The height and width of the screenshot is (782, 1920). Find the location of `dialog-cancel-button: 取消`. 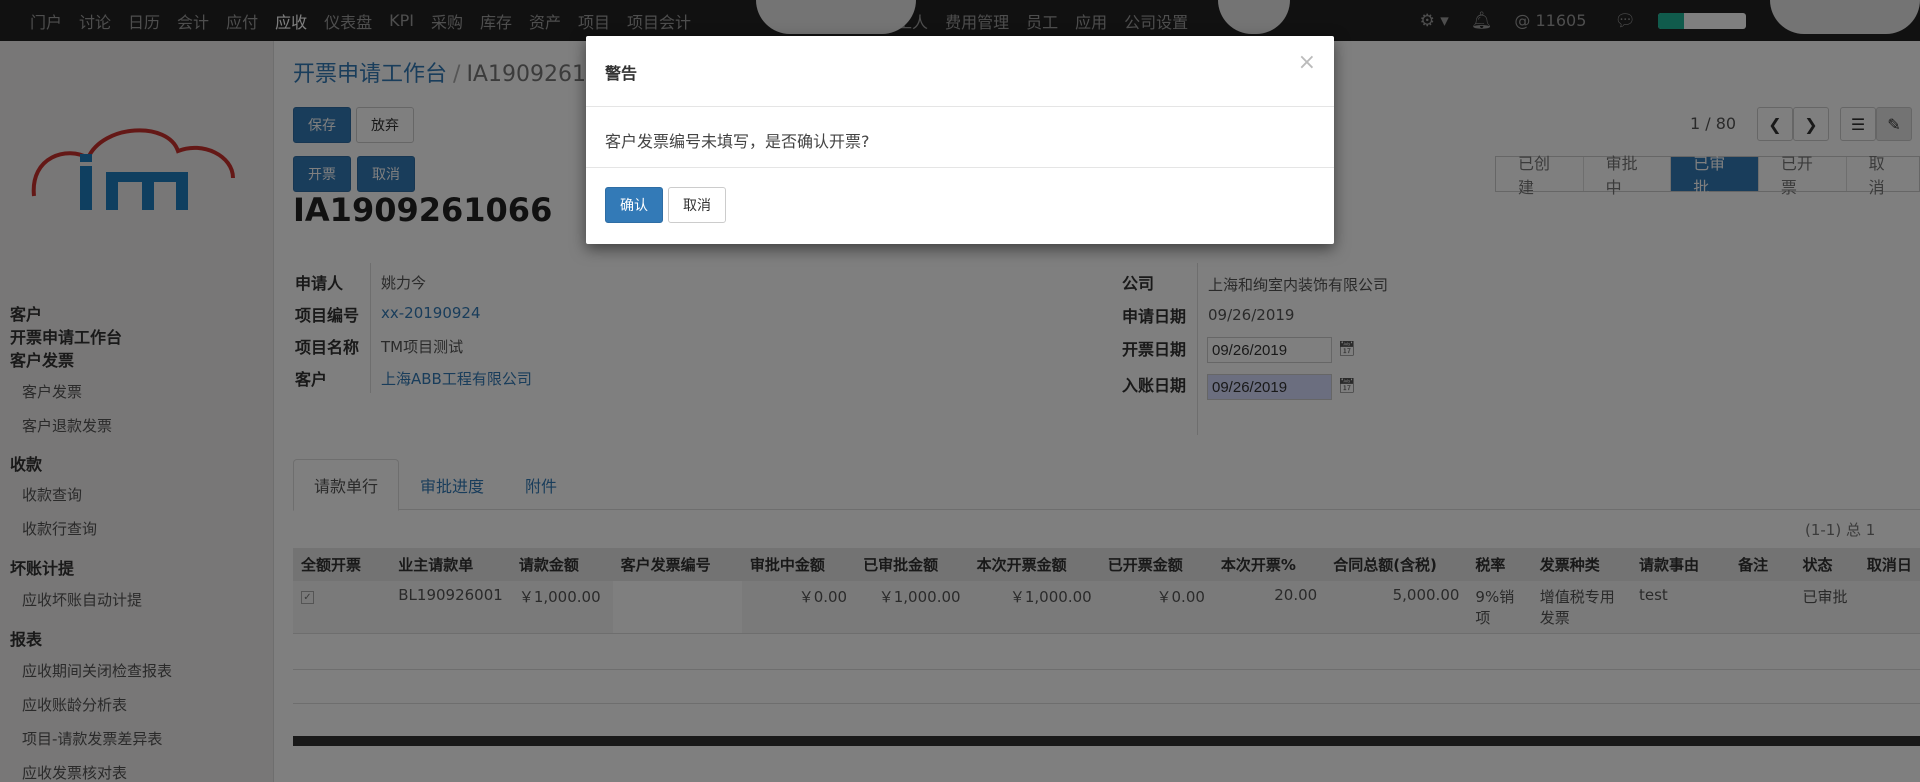

dialog-cancel-button: 取消 is located at coordinates (697, 205).